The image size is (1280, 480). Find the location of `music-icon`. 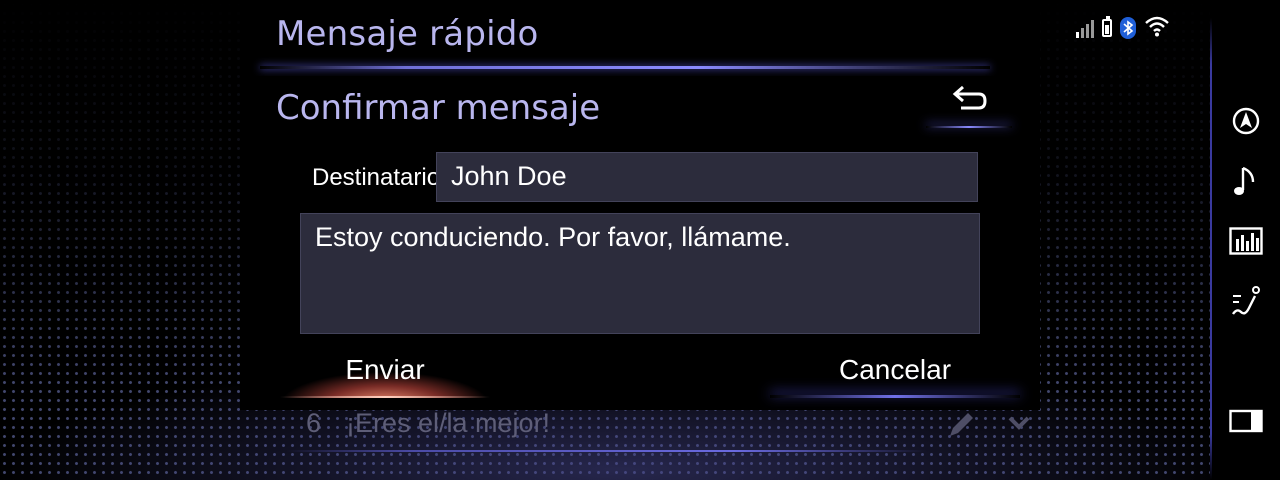

music-icon is located at coordinates (1246, 181).